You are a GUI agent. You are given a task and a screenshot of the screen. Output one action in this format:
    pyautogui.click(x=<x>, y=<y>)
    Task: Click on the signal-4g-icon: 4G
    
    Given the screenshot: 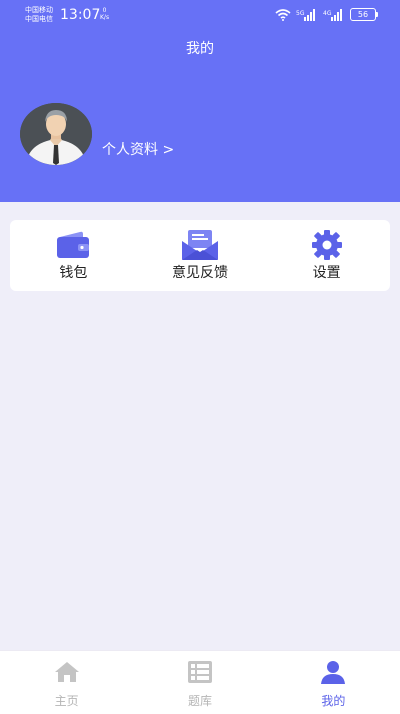 What is the action you would take?
    pyautogui.click(x=332, y=14)
    